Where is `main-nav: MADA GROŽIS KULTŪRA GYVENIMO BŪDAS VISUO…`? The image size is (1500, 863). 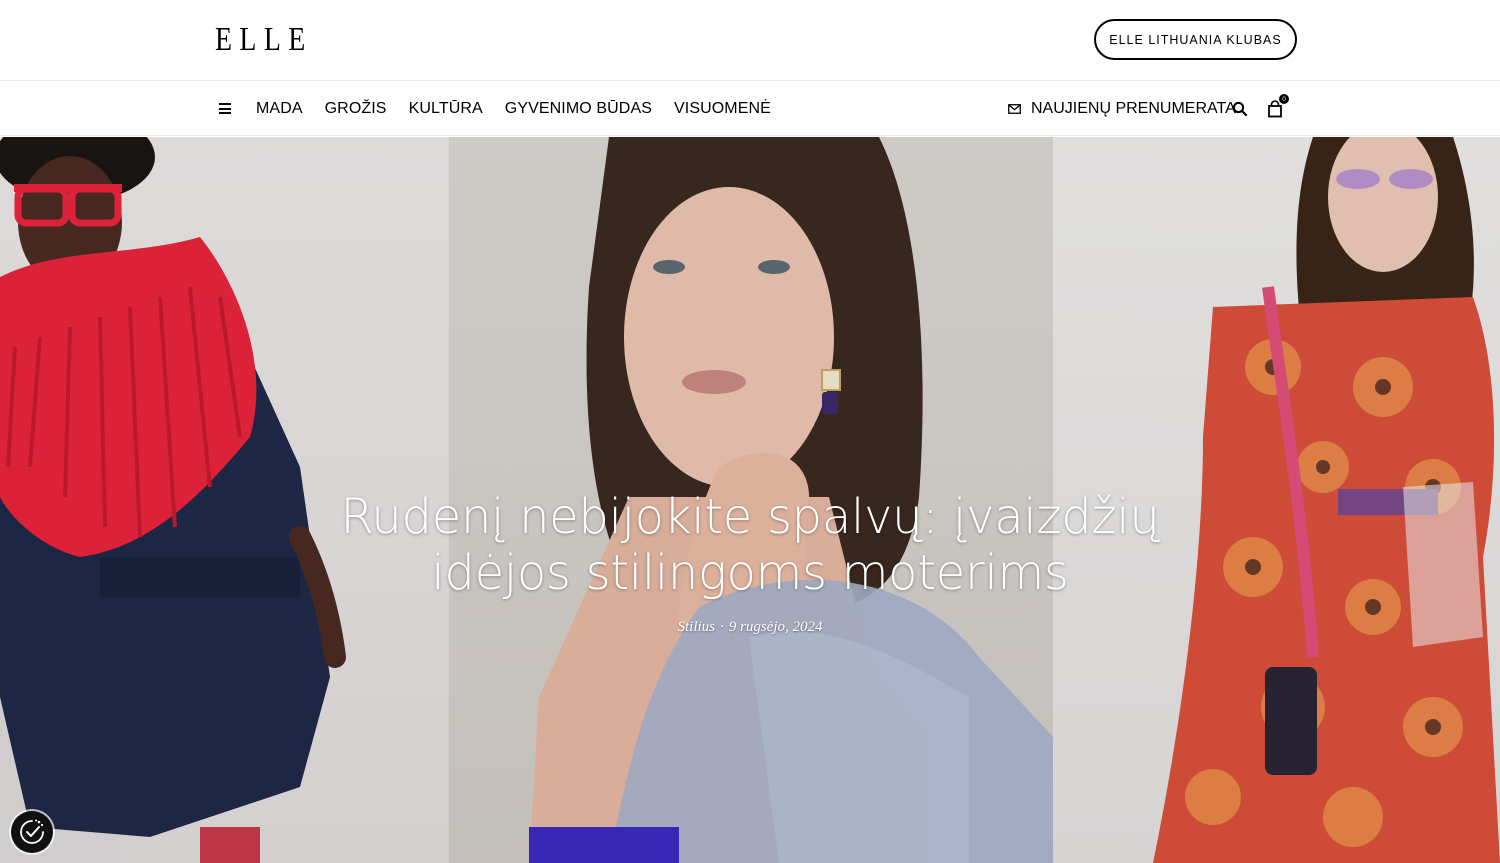
main-nav: MADA GROŽIS KULTŪRA GYVENIMO BŪDAS VISUO… is located at coordinates (750, 109).